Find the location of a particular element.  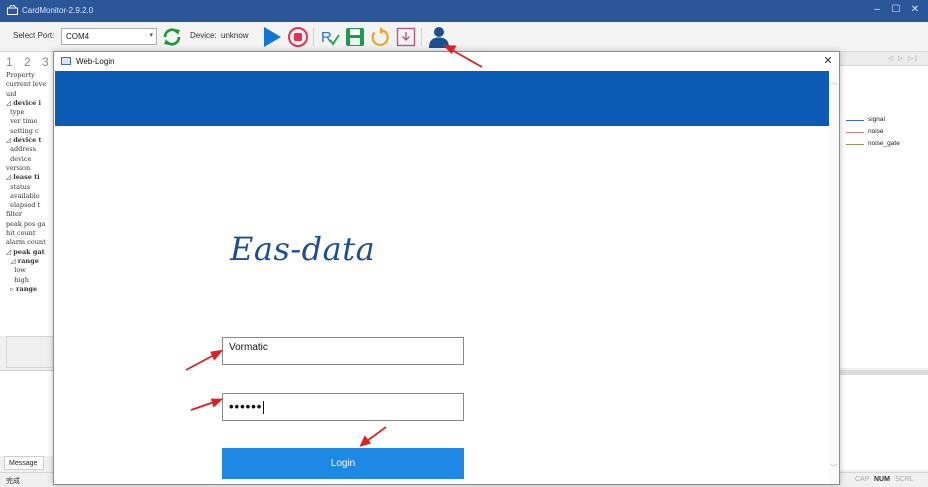

svg-text: R is located at coordinates (326, 37).